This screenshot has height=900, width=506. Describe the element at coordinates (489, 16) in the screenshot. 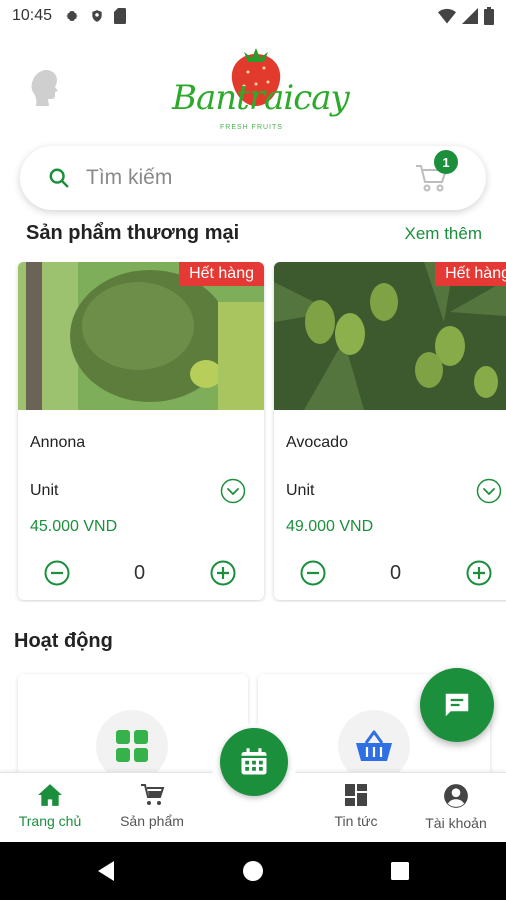

I see `battery-icon` at that location.